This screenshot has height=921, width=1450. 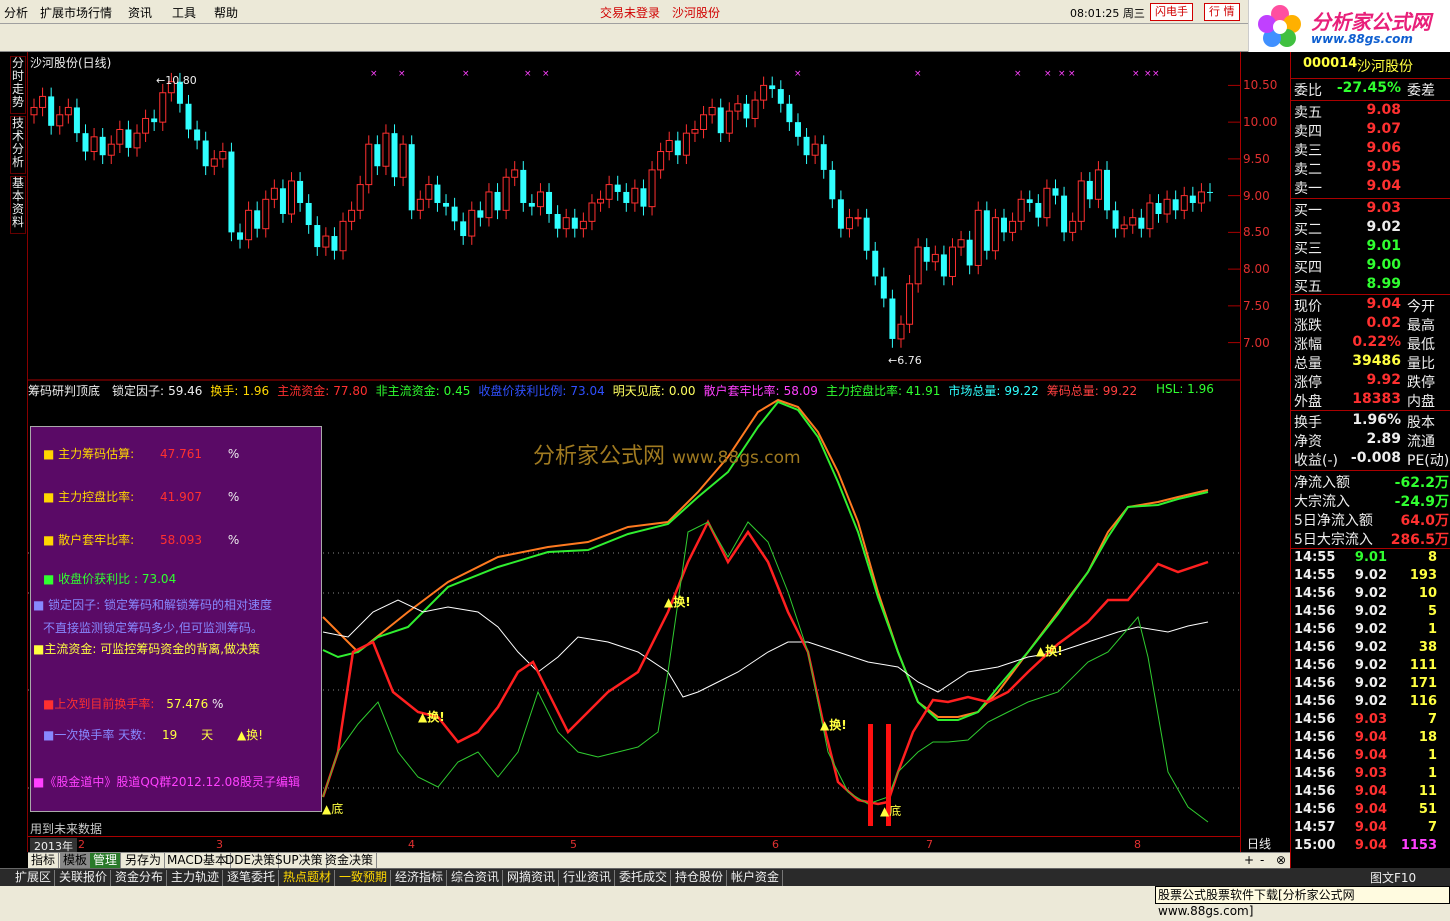 I want to click on indicator-param-8: 主力控盘比率: 41.91, so click(x=883, y=391).